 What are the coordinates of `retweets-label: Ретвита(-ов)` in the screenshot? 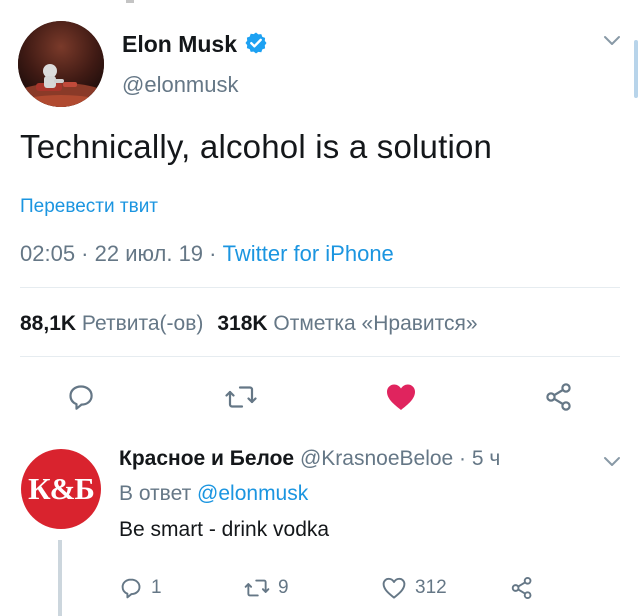 It's located at (142, 323).